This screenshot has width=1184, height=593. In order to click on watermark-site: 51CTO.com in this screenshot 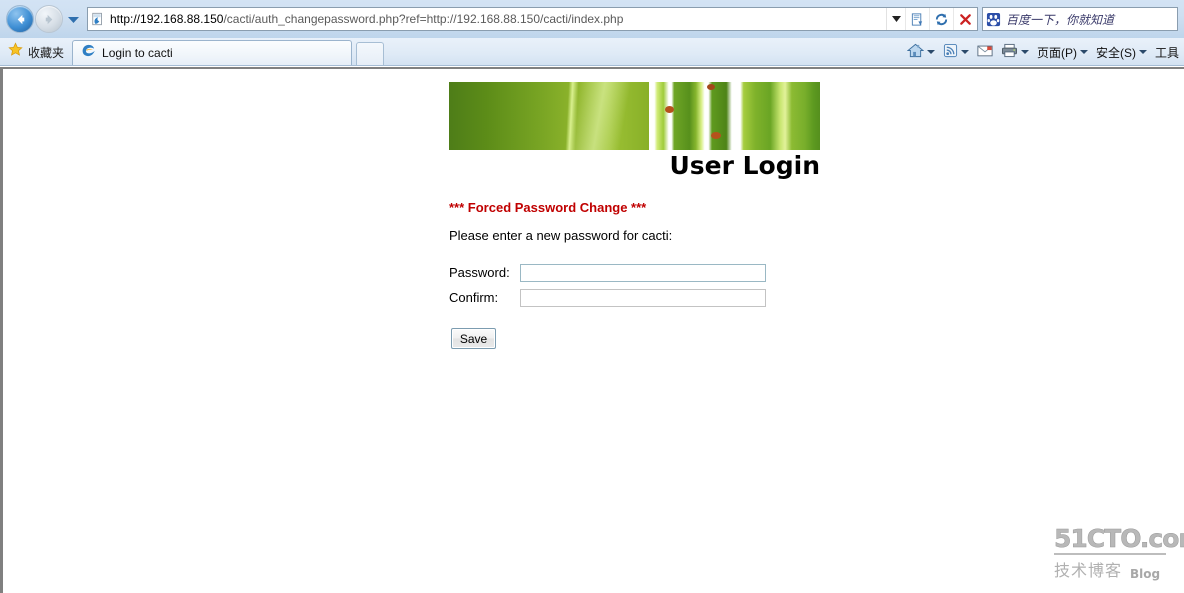, I will do `click(1119, 538)`.